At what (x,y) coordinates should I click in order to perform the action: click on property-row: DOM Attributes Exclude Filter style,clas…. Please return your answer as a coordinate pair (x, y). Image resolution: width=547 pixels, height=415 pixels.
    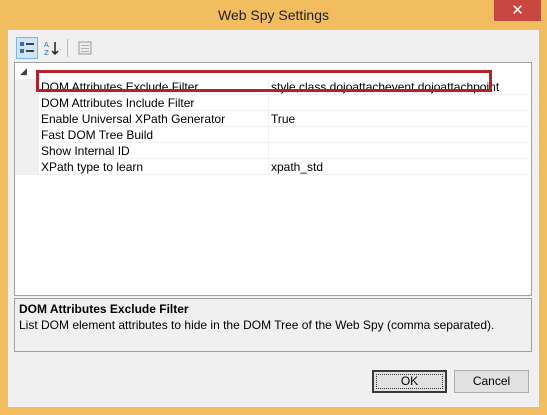
    Looking at the image, I should click on (284, 87).